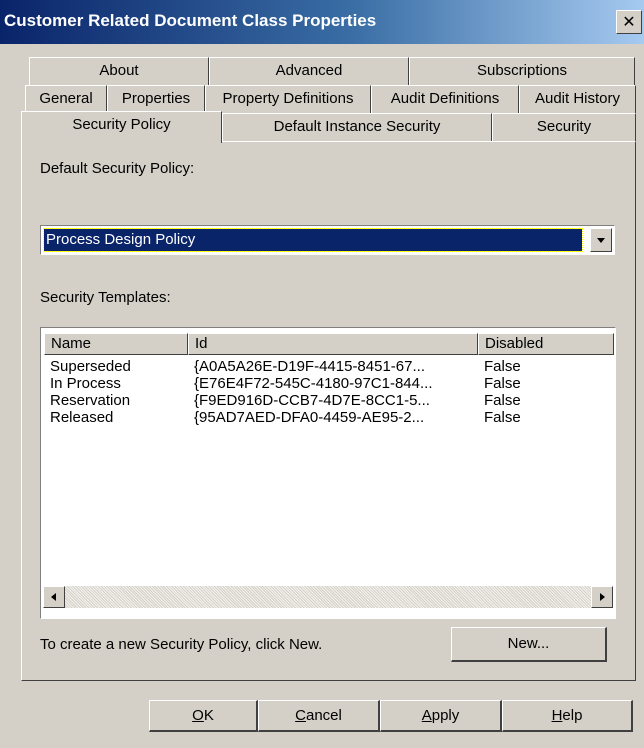 This screenshot has width=644, height=748. I want to click on column-header-disabled: Disabled, so click(546, 344).